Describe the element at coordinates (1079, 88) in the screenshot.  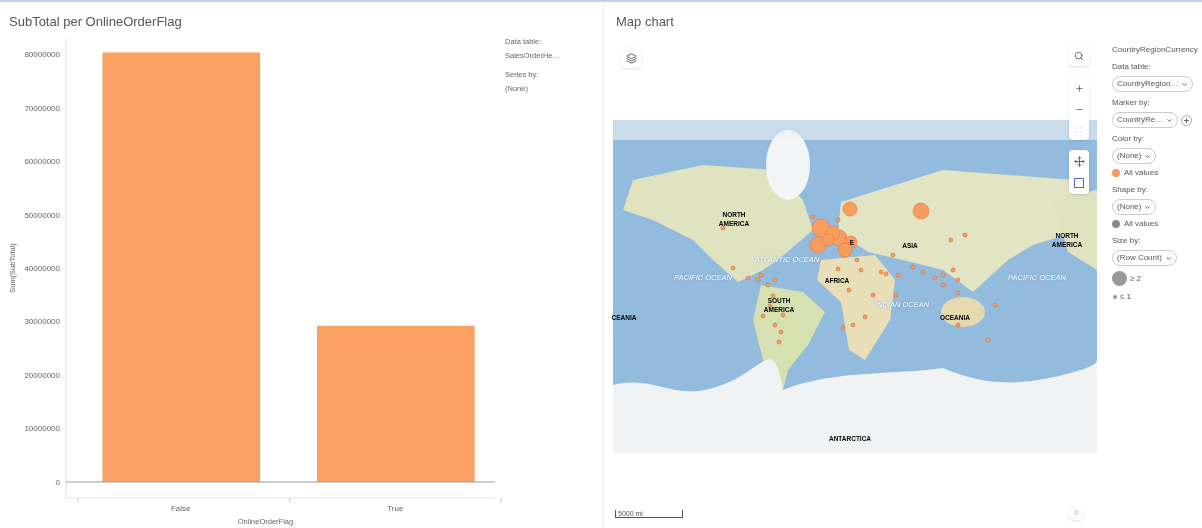
I see `zoom-in-icon` at that location.